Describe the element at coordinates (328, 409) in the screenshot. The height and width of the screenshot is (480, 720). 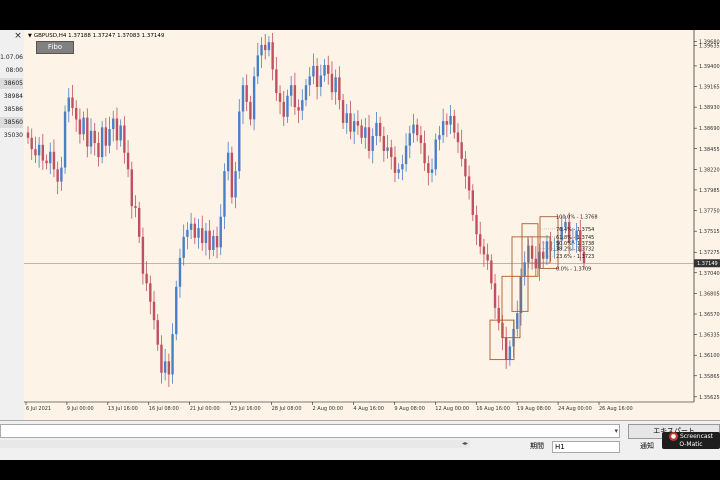
I see `x-tick-label: 2 Aug 00:00` at that location.